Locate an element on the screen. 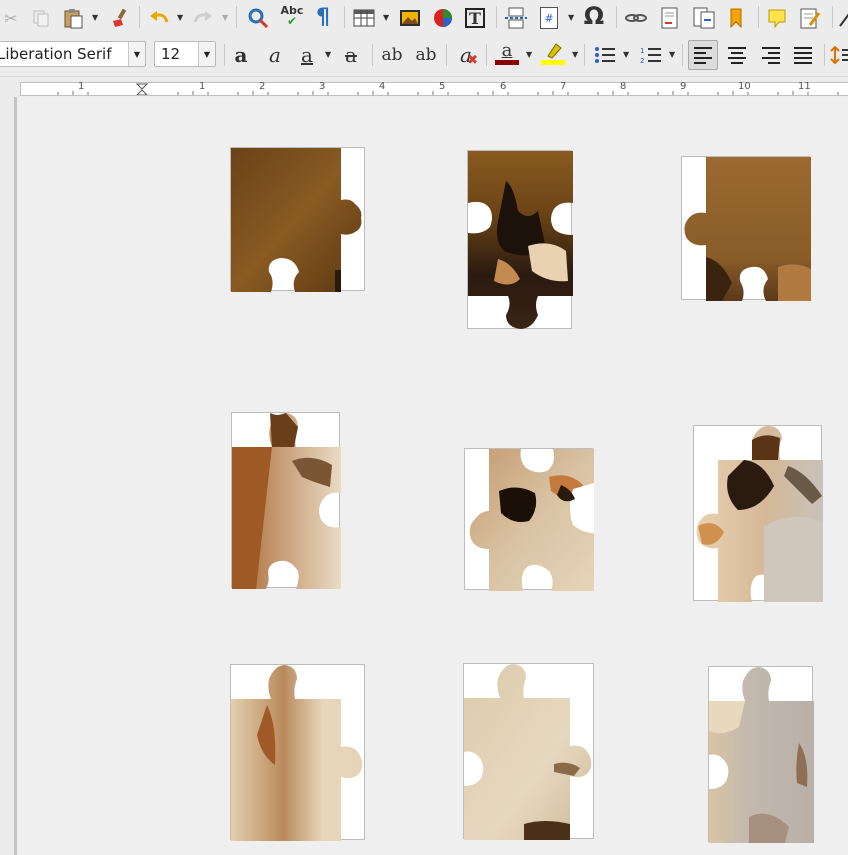 The width and height of the screenshot is (848, 855). ruler-number: 3 is located at coordinates (322, 86).